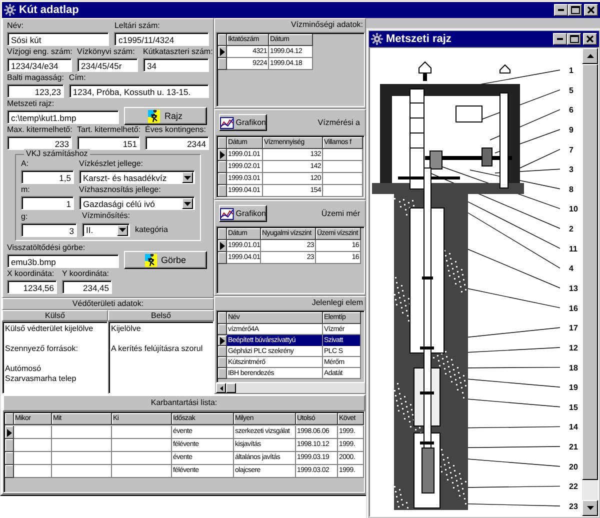  Describe the element at coordinates (573, 308) in the screenshot. I see `callout-number: 16` at that location.